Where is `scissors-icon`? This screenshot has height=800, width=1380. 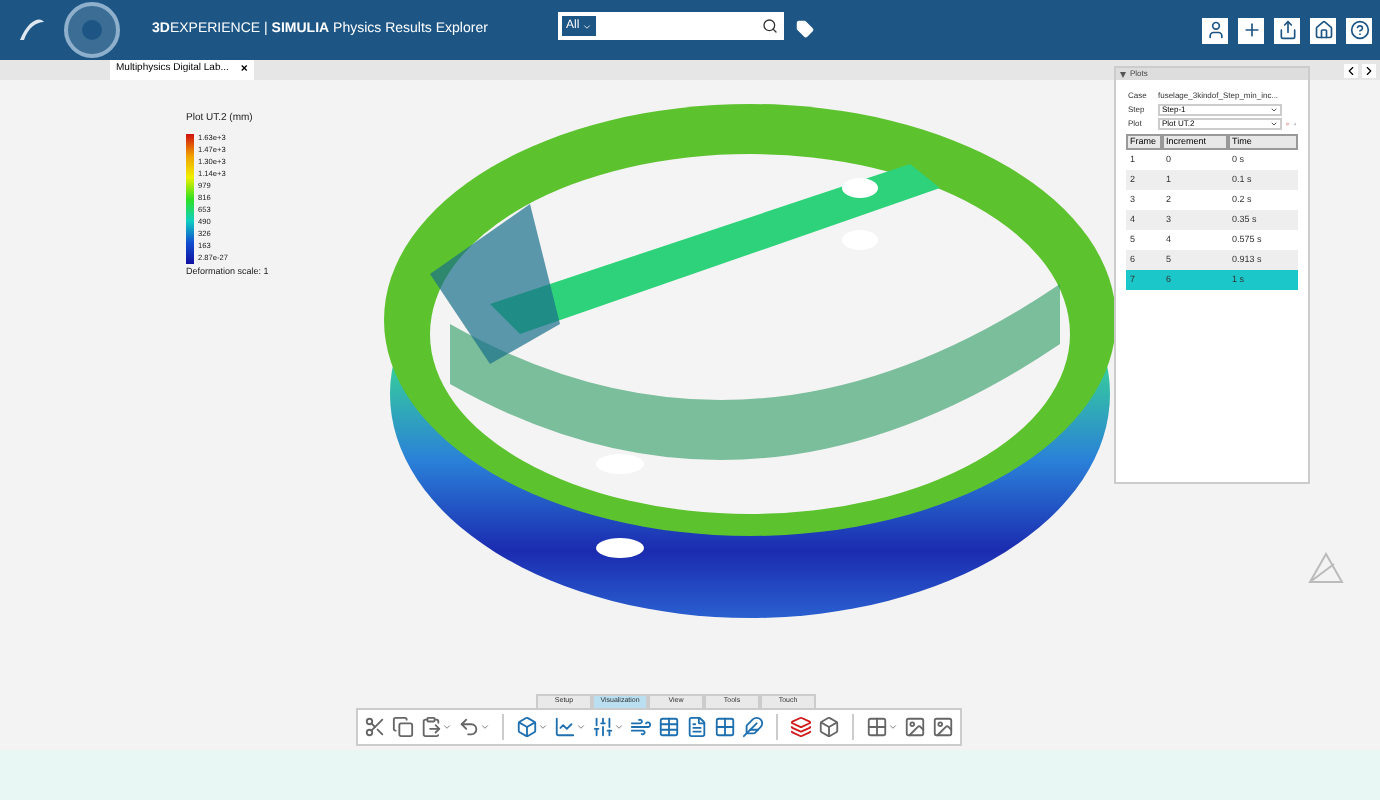
scissors-icon is located at coordinates (375, 727).